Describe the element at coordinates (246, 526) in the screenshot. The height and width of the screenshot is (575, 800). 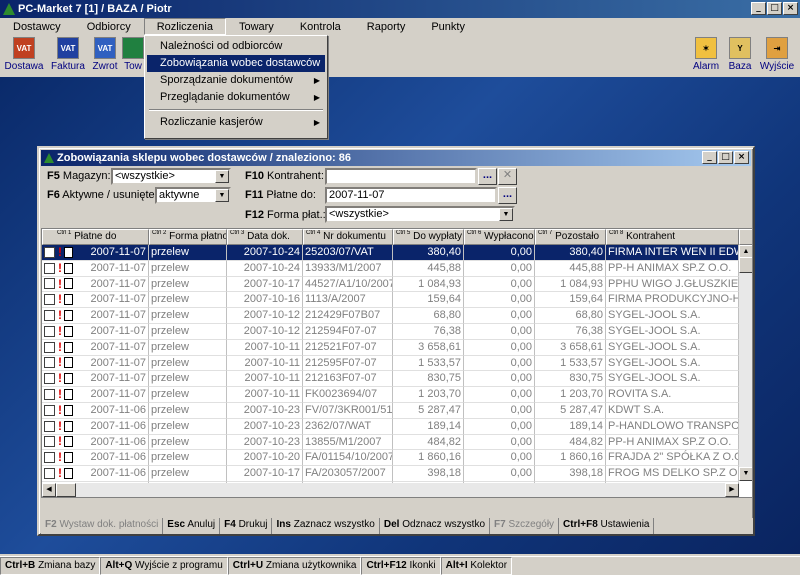
I see `fkey-f4: F4 Drukuj` at that location.